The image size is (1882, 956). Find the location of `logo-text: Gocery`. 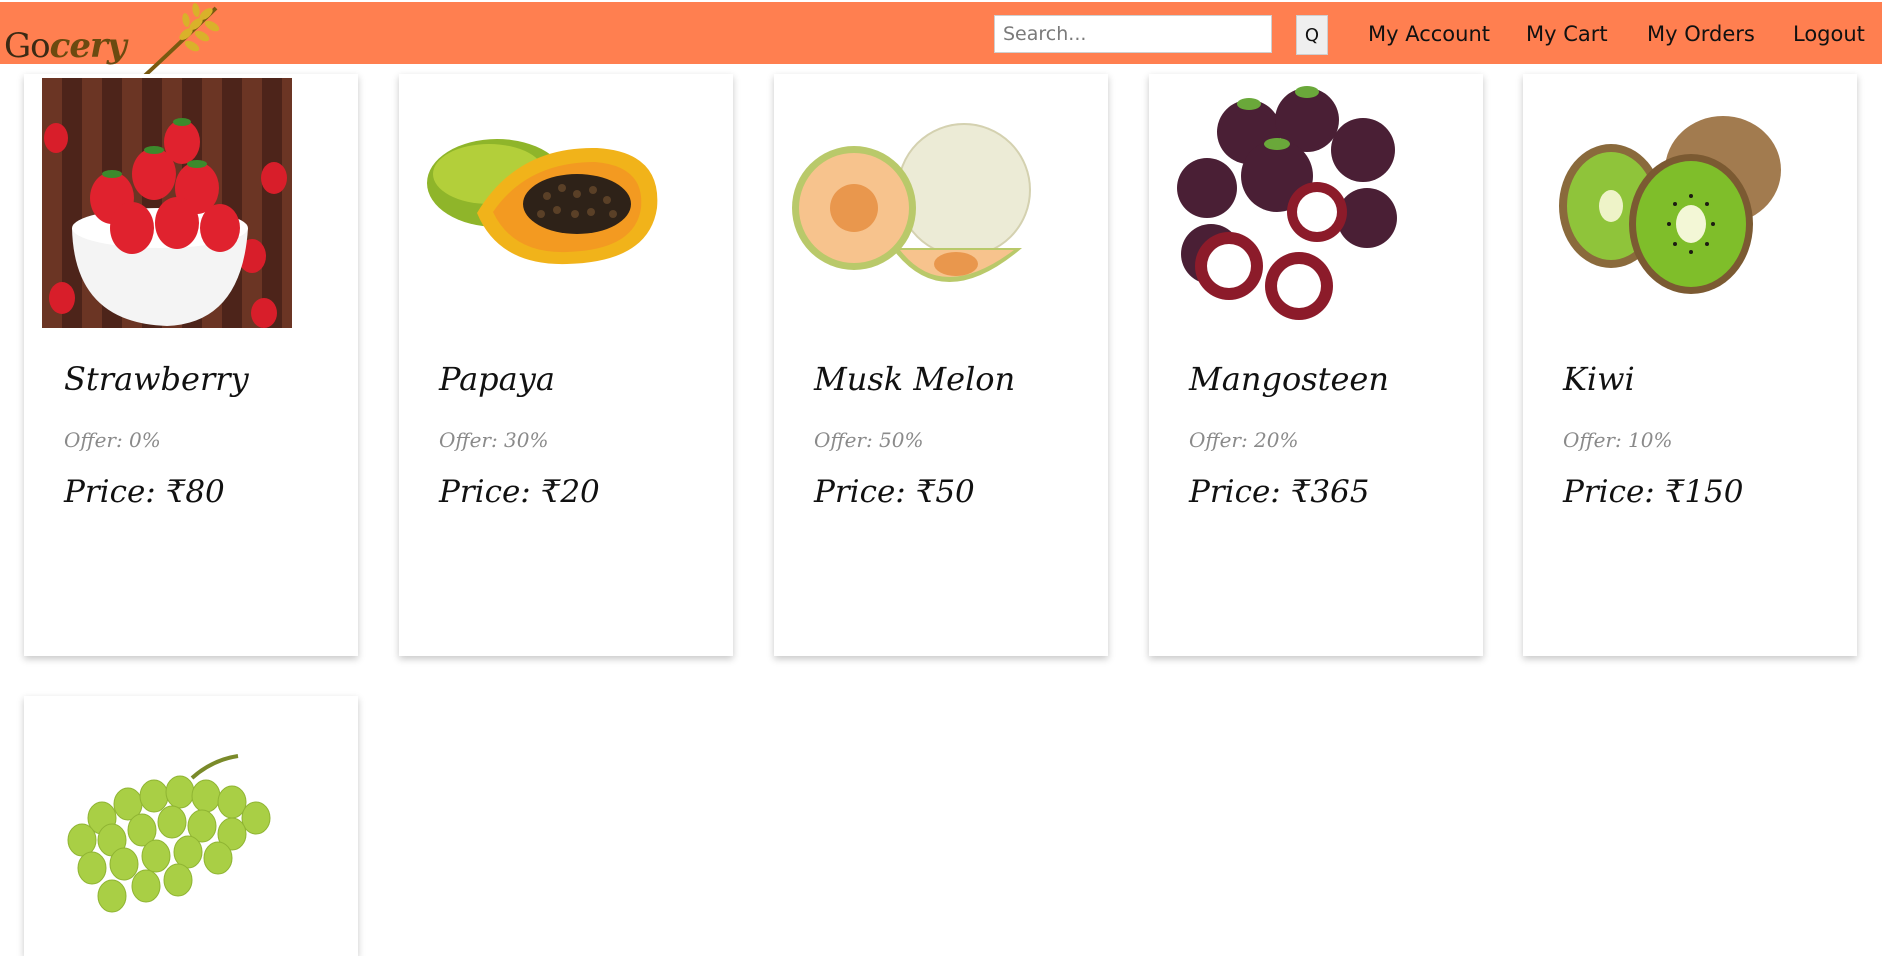

logo-text: Gocery is located at coordinates (65, 46).